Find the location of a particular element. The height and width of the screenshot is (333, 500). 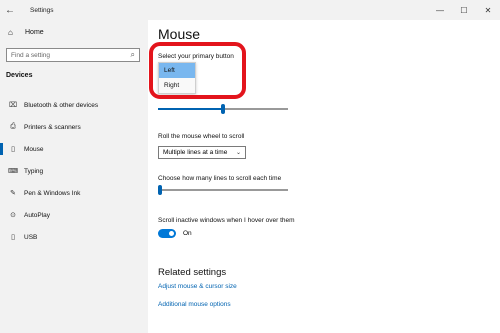

sidebar-item-usb: ▯ USB is located at coordinates (74, 237).